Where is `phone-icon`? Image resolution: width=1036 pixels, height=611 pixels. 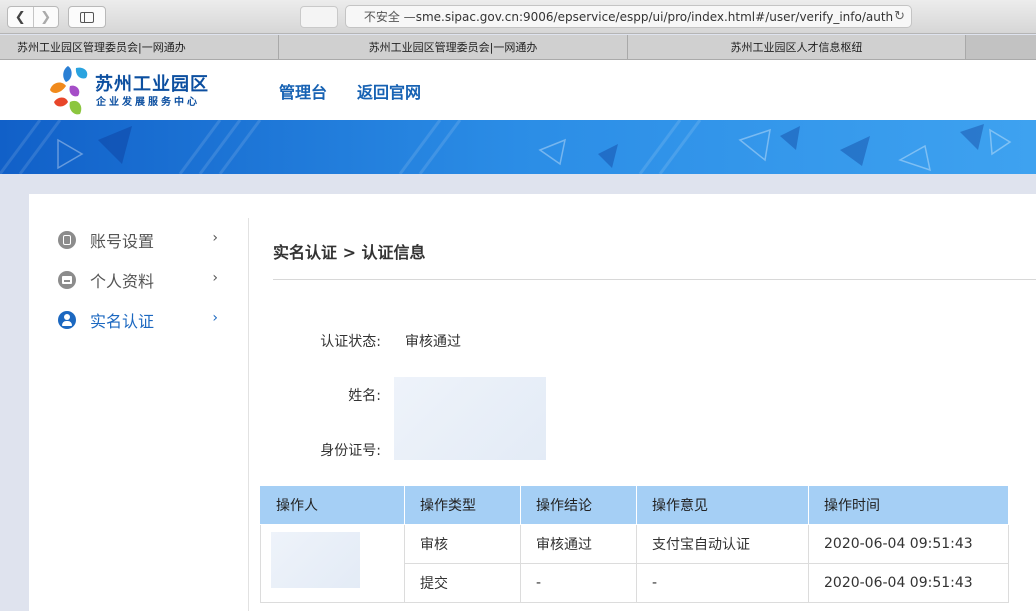 phone-icon is located at coordinates (67, 240).